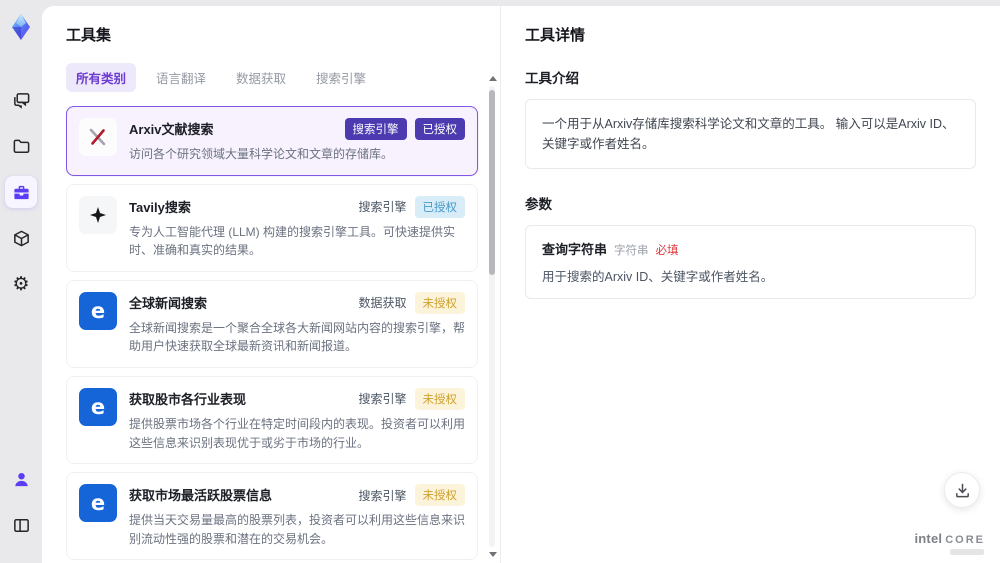 The width and height of the screenshot is (1000, 563). I want to click on tab-translation: 语言翻译, so click(181, 77).